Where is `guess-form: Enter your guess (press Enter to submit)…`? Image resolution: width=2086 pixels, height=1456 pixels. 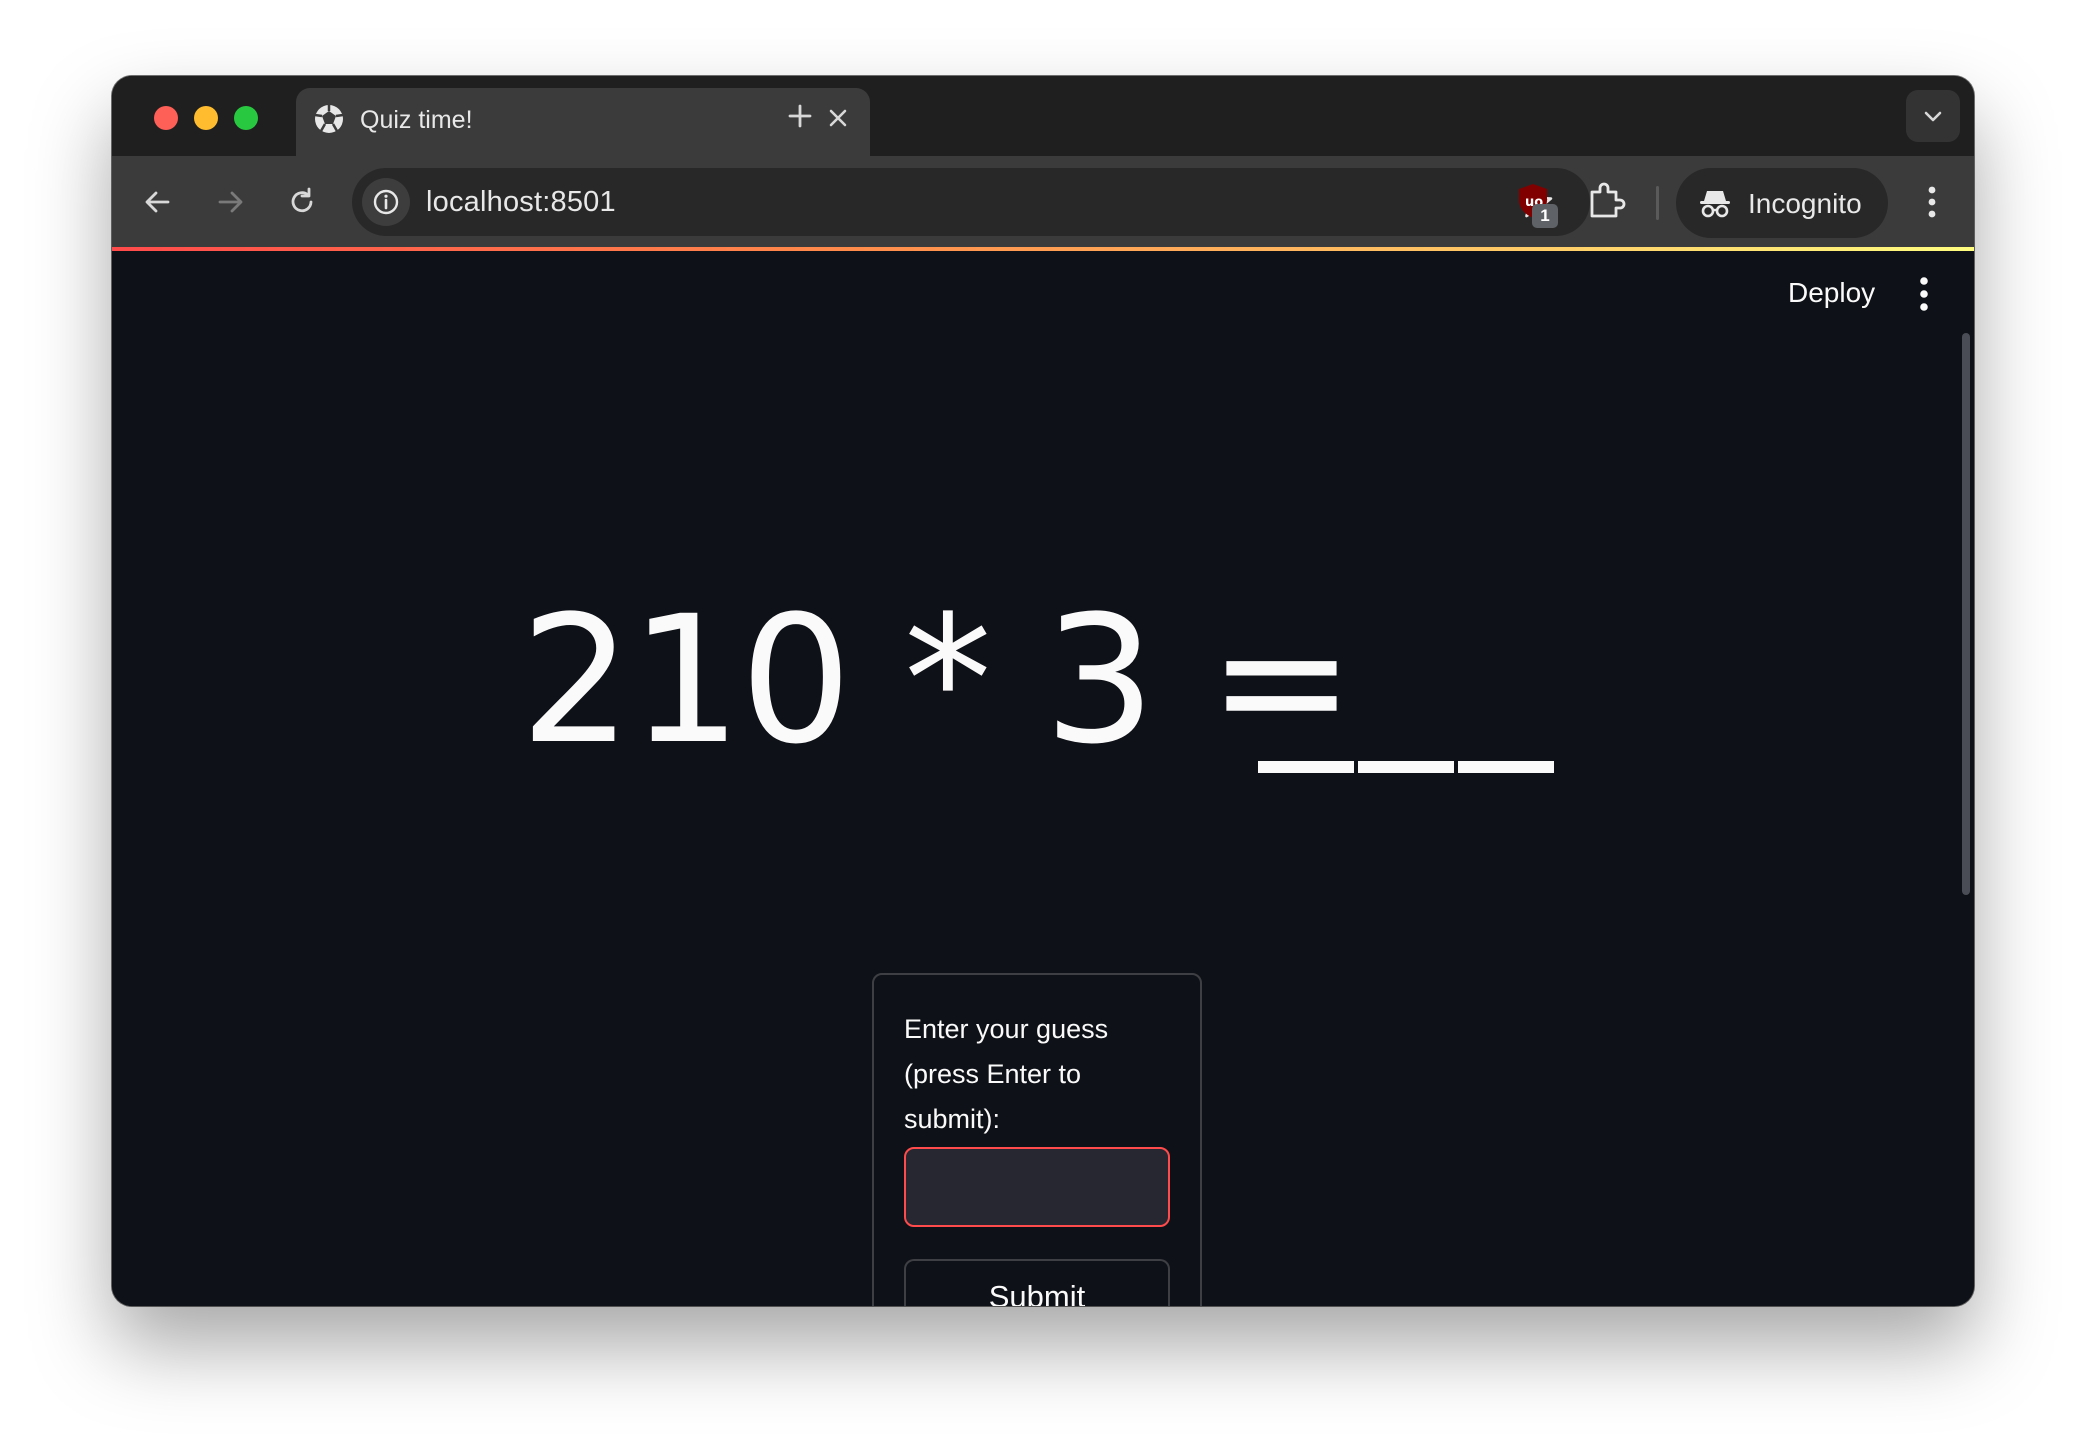 guess-form: Enter your guess (press Enter to submit)… is located at coordinates (1037, 1139).